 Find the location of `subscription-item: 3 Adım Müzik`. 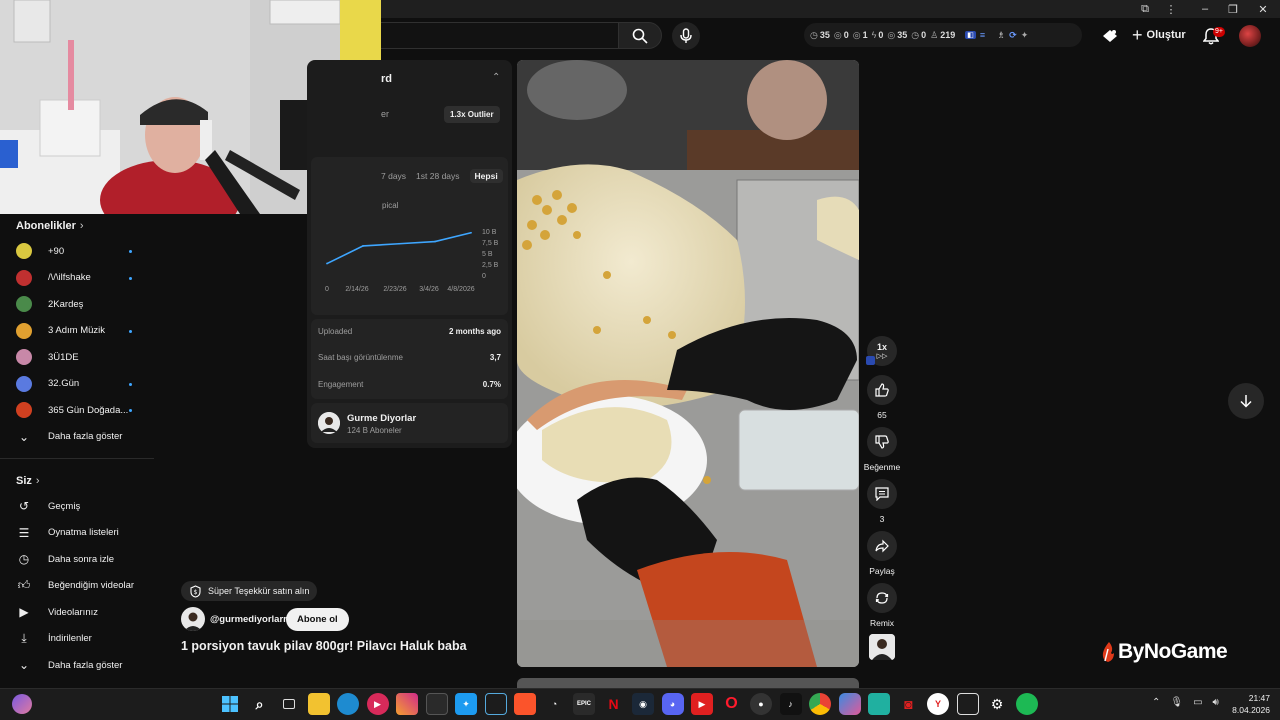

subscription-item: 3 Adım Müzik is located at coordinates (77, 331).